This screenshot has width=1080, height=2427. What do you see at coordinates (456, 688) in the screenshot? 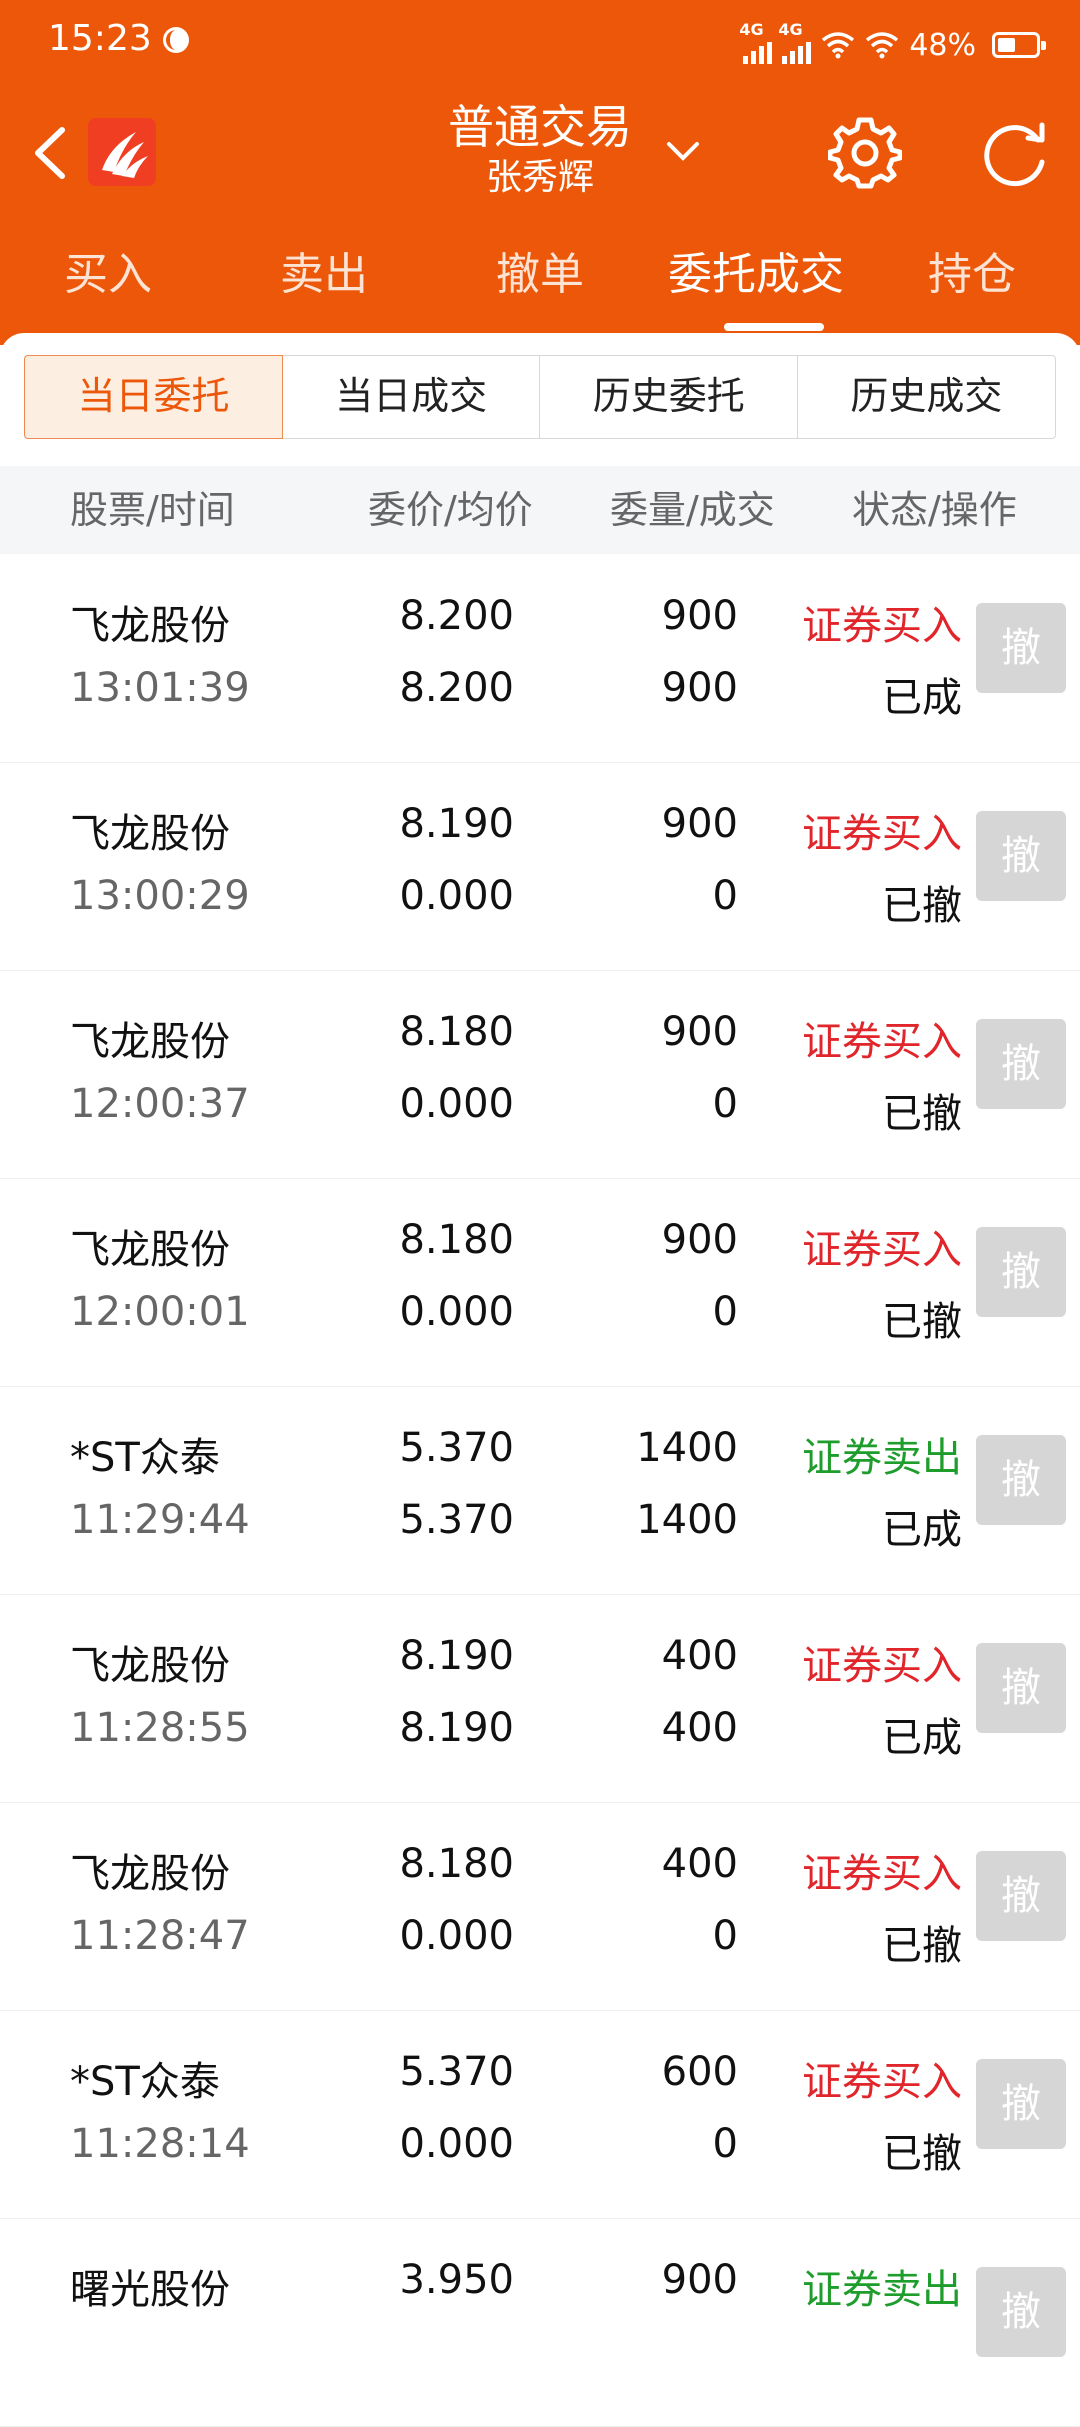
I see `avg-price: 8.200` at bounding box center [456, 688].